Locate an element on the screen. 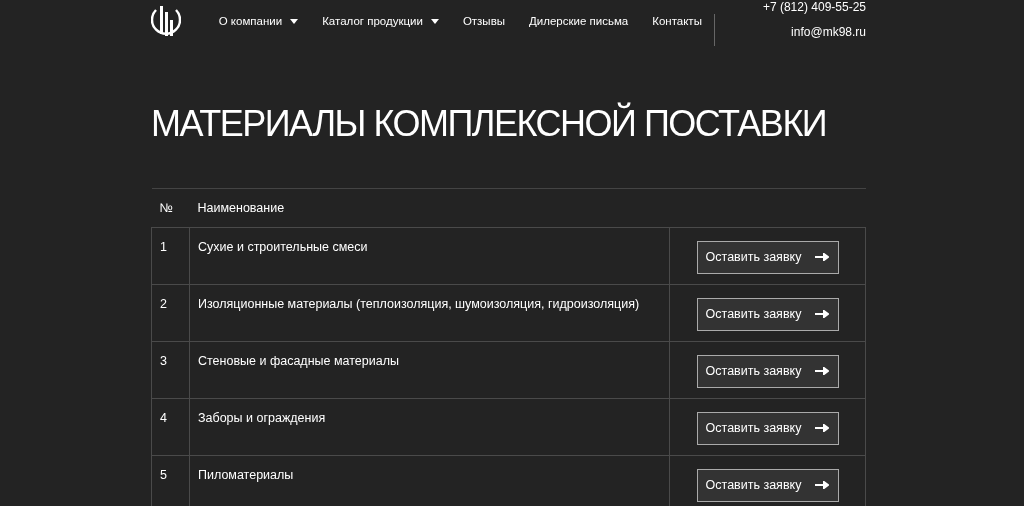 This screenshot has height=506, width=1024. page-title: МАТЕРИАЛЫ КОМПЛЕКСНОЙ ПОСТАВКИ is located at coordinates (489, 123).